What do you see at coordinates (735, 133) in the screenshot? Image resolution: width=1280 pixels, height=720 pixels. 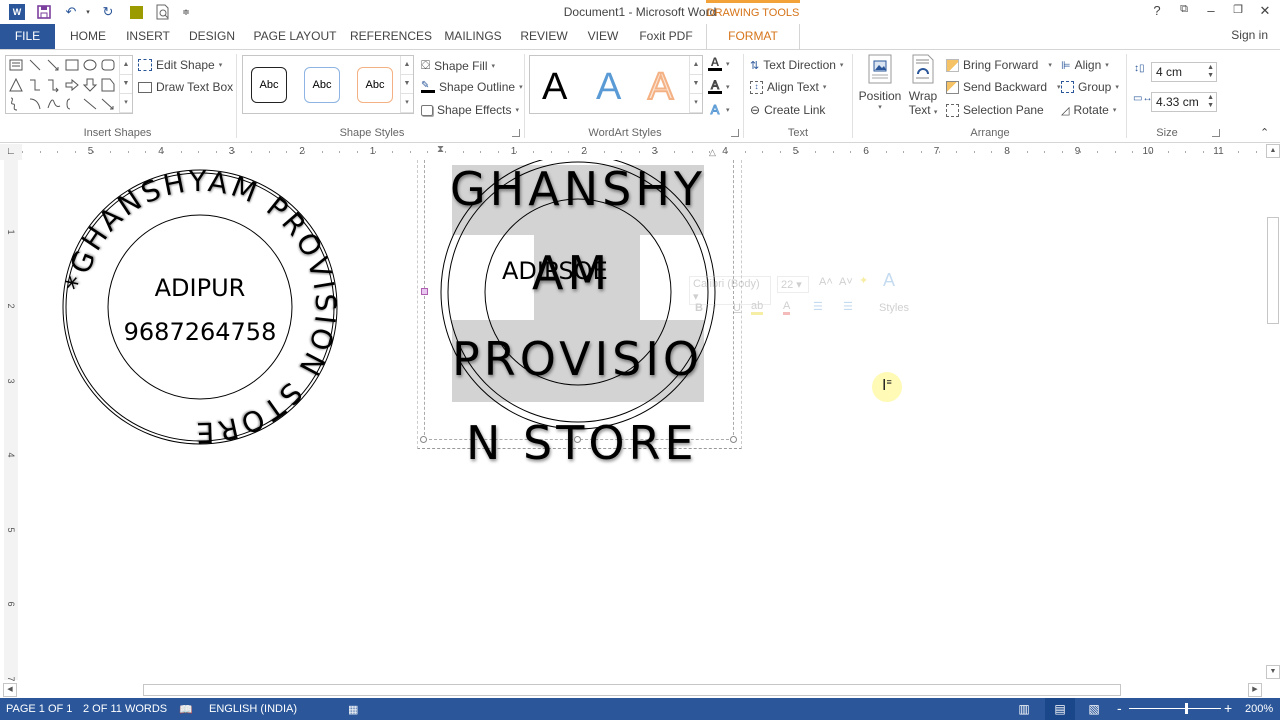 I see `wordart-launcher-icon` at bounding box center [735, 133].